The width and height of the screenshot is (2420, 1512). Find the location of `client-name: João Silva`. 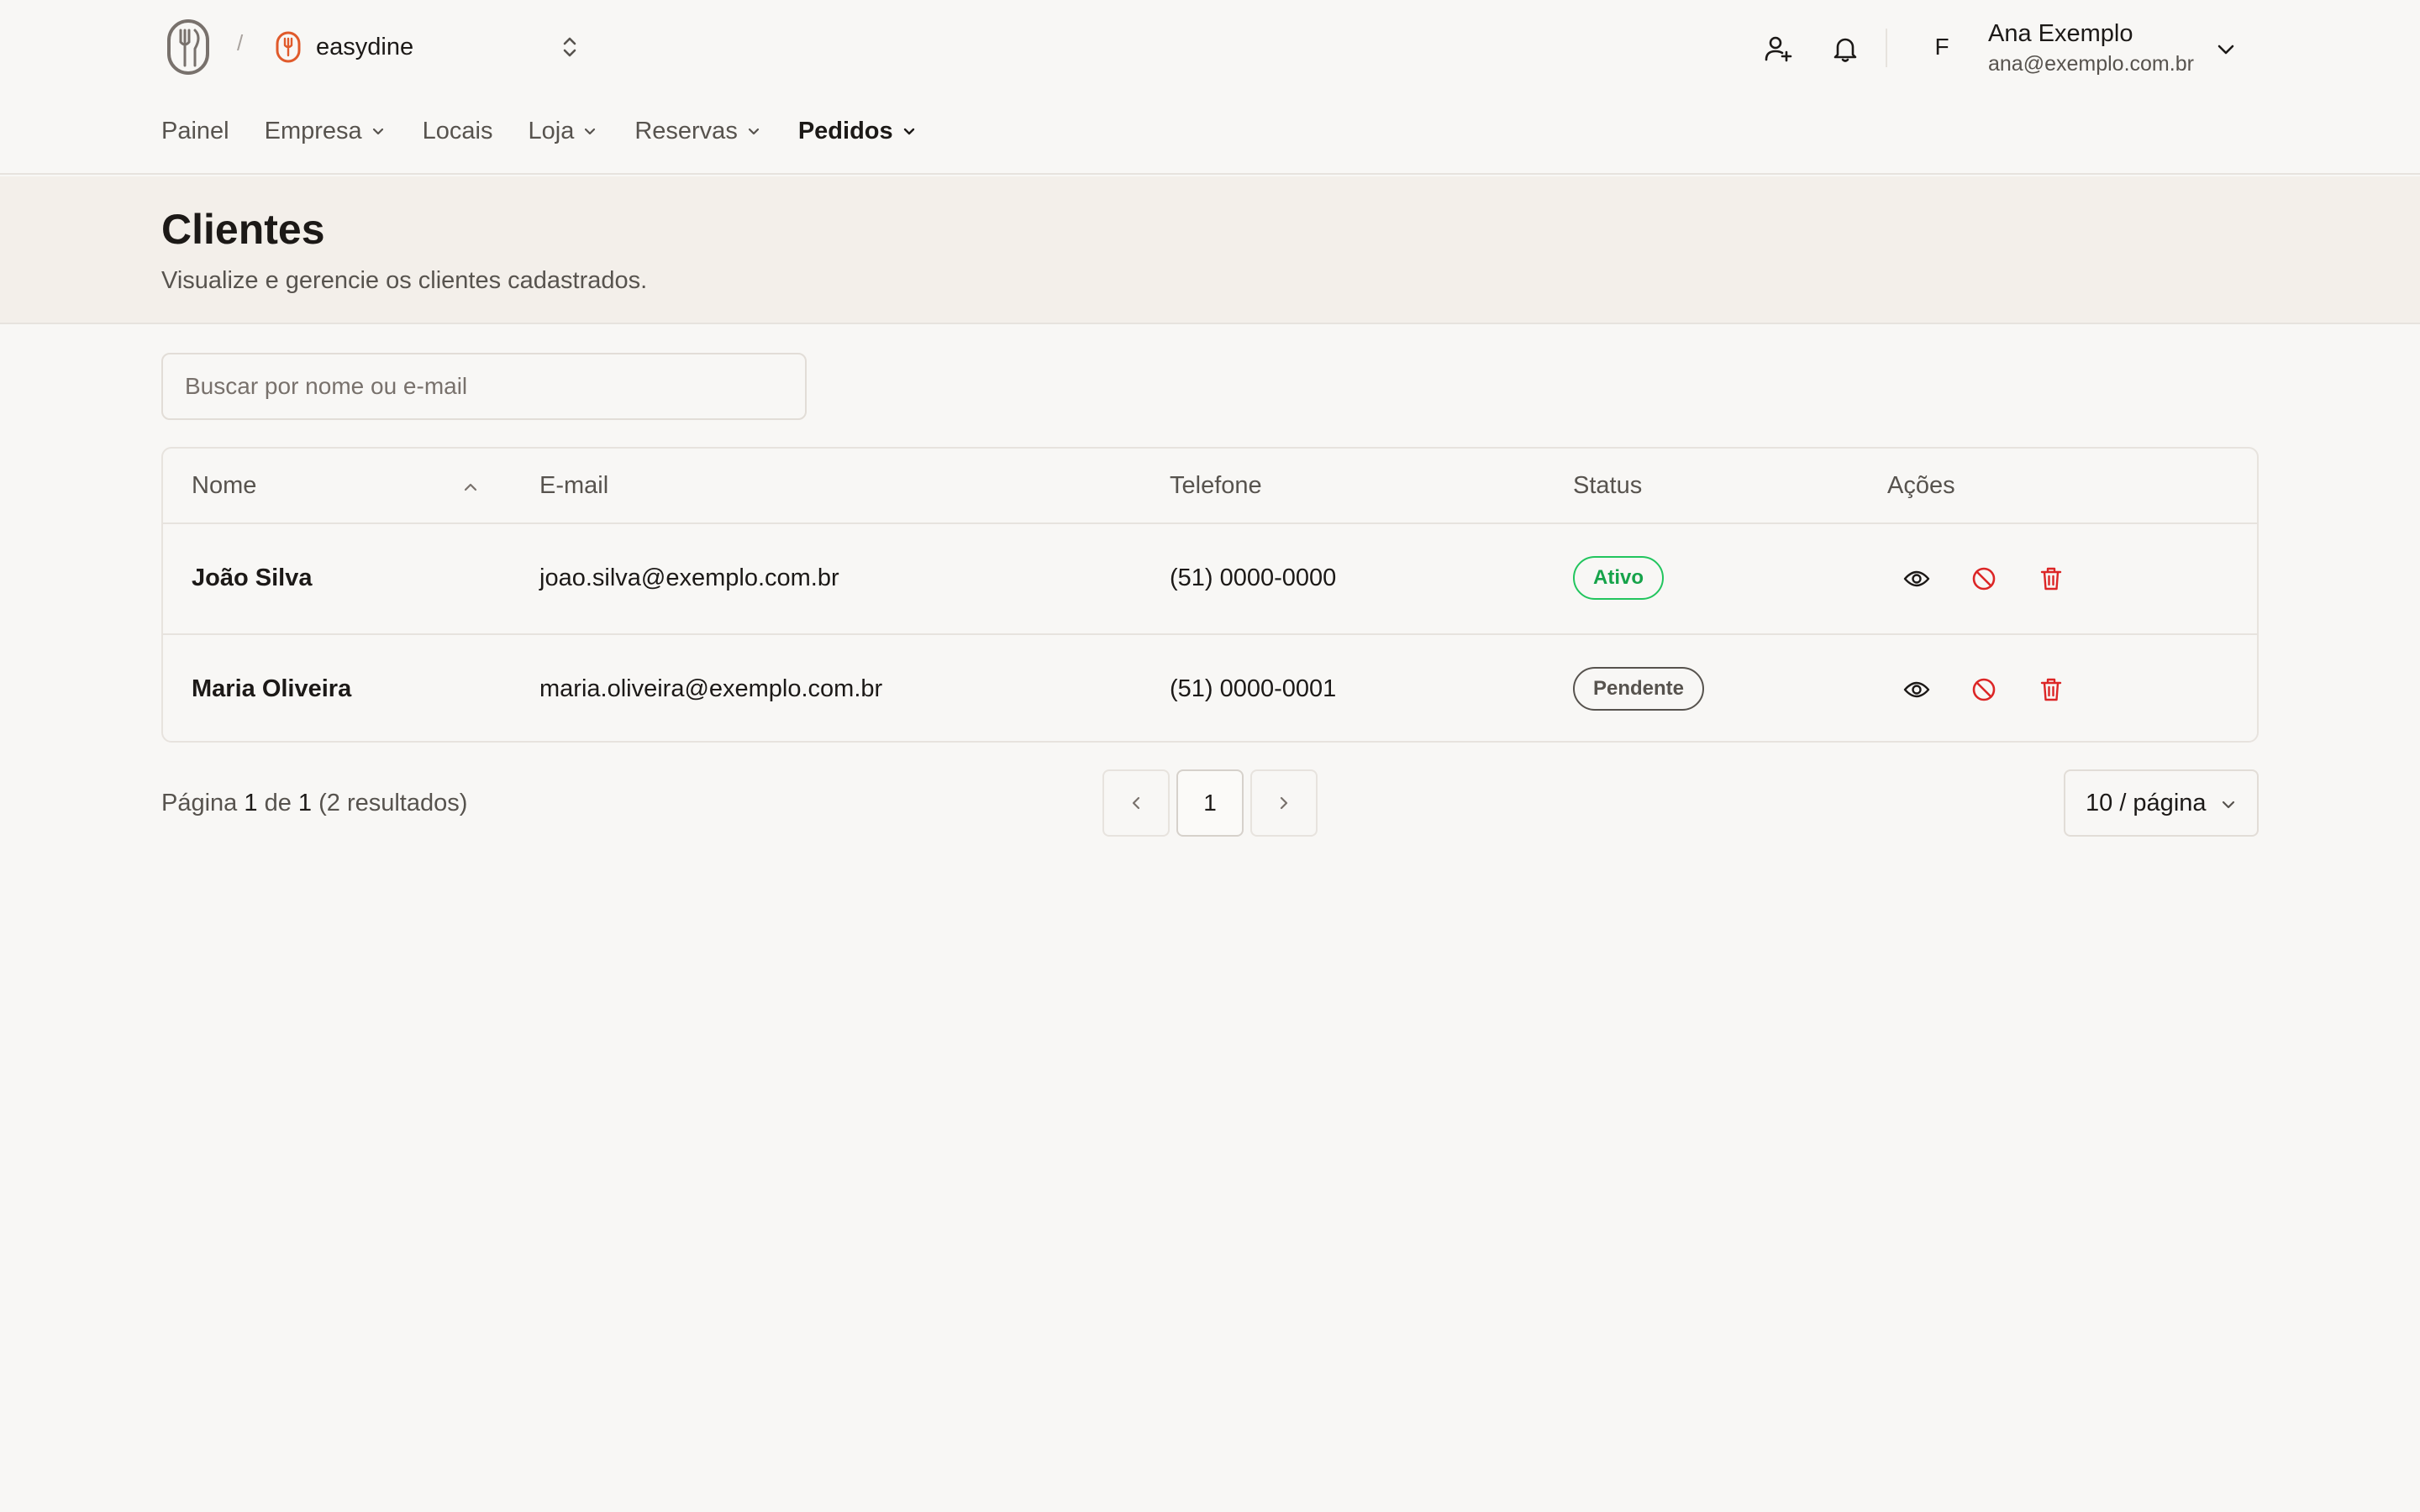

client-name: João Silva is located at coordinates (253, 577).